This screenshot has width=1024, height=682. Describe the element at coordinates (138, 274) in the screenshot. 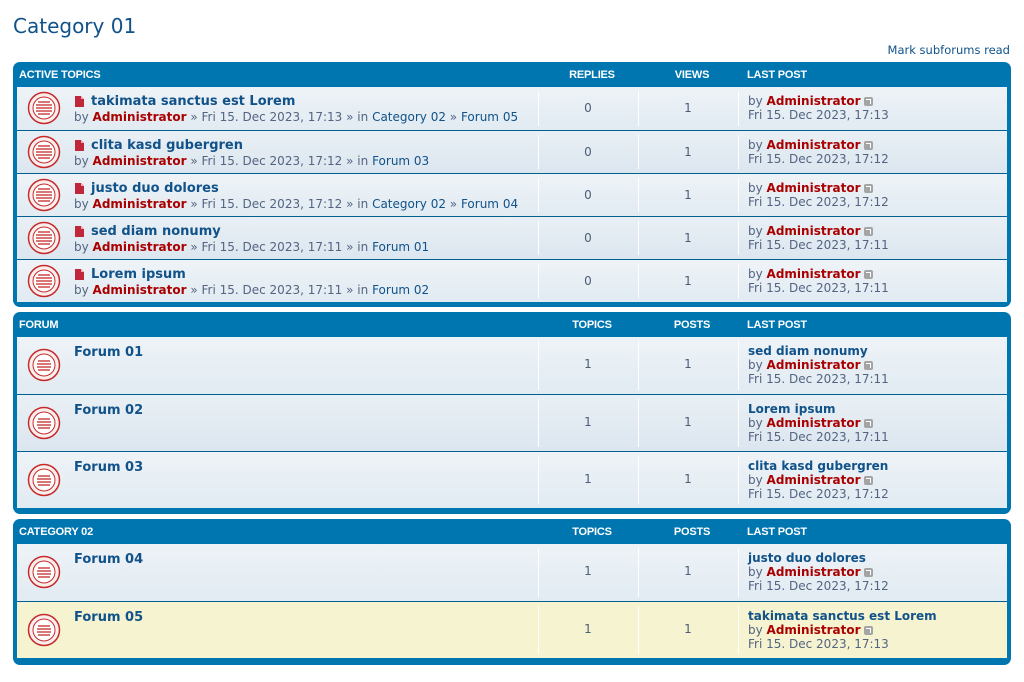

I see `topic-title-link: Lorem ipsum` at that location.